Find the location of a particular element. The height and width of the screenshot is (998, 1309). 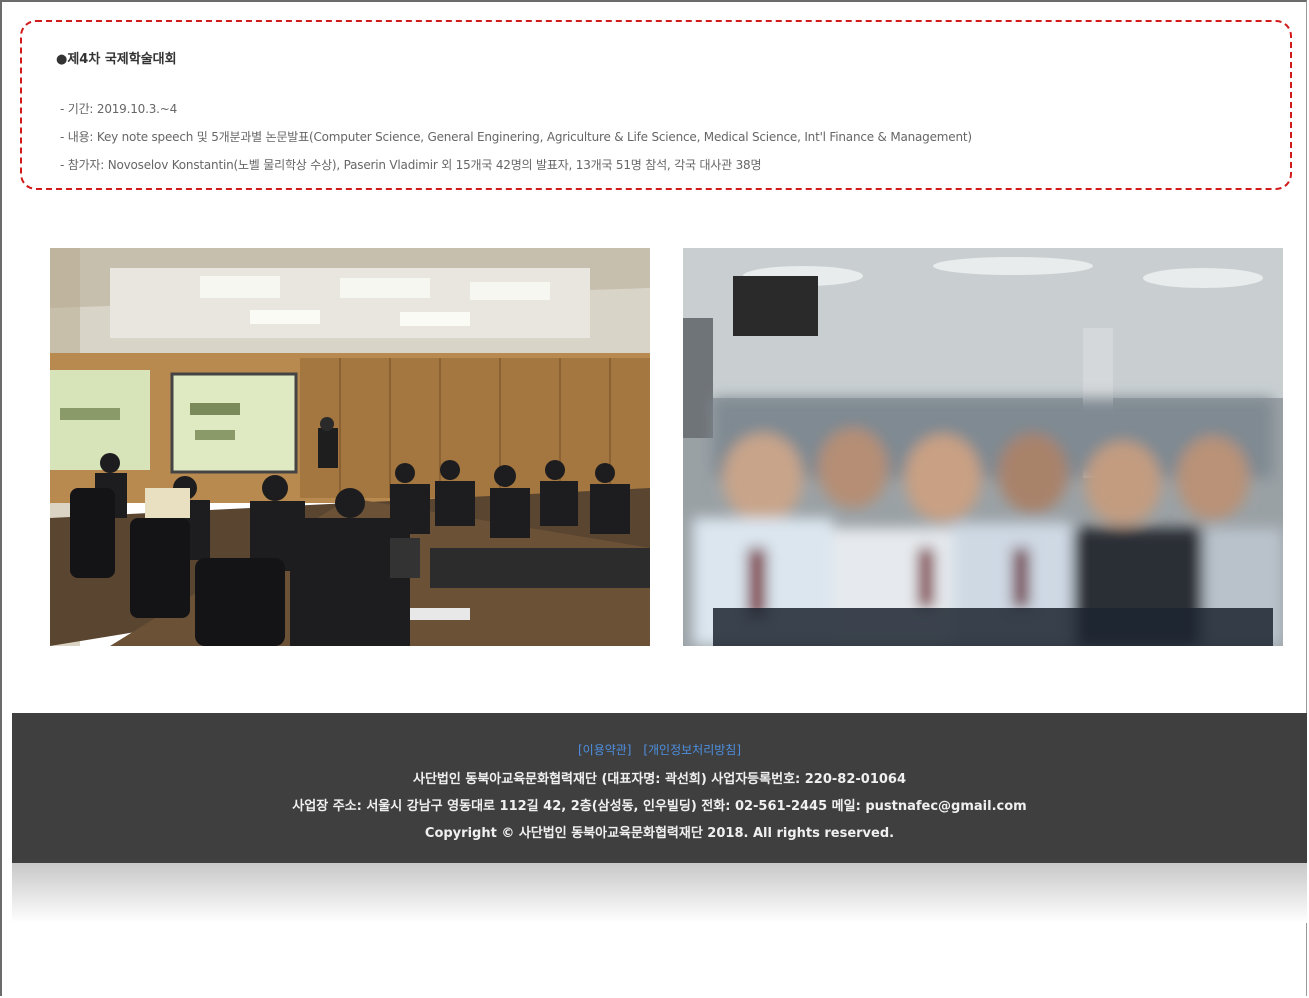

event-period: - 기간: 2019.10.3.~4 is located at coordinates (119, 109).